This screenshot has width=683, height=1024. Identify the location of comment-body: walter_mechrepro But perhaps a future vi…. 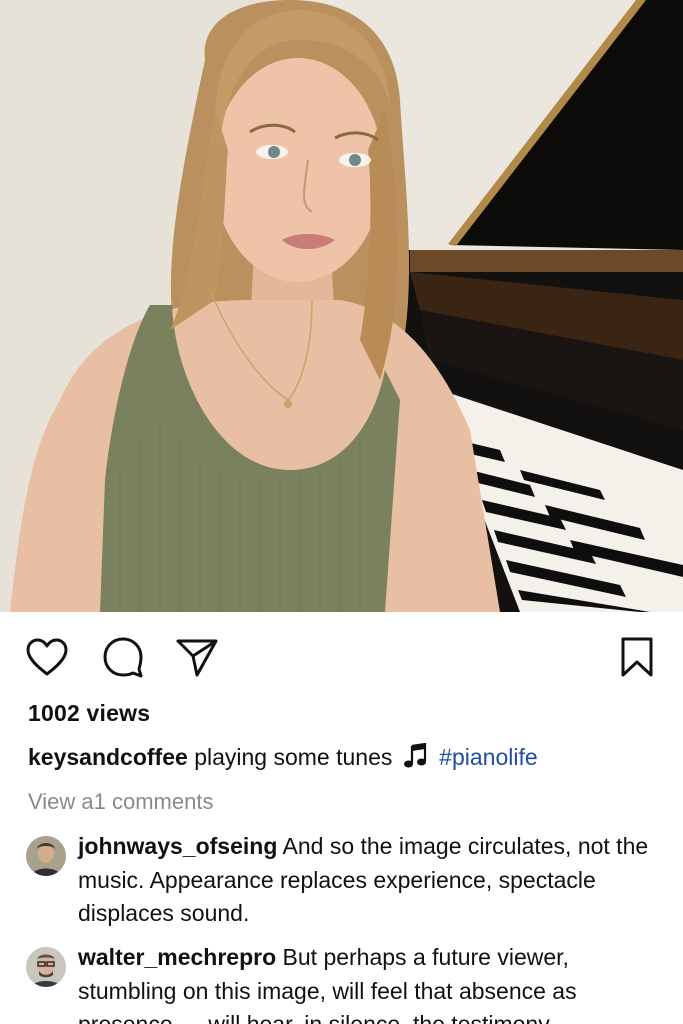
(373, 982).